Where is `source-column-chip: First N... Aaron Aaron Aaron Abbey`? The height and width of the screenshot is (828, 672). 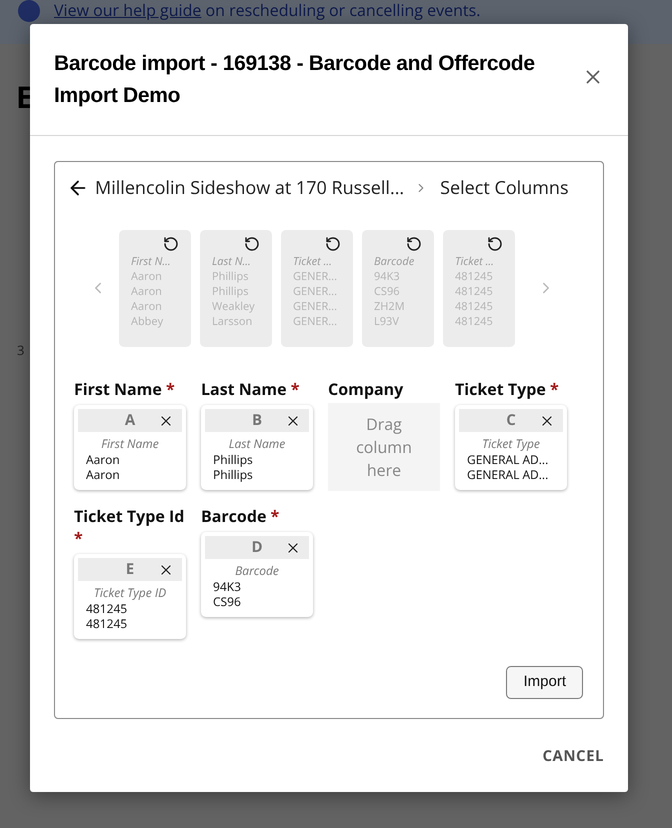
source-column-chip: First N... Aaron Aaron Aaron Abbey is located at coordinates (155, 288).